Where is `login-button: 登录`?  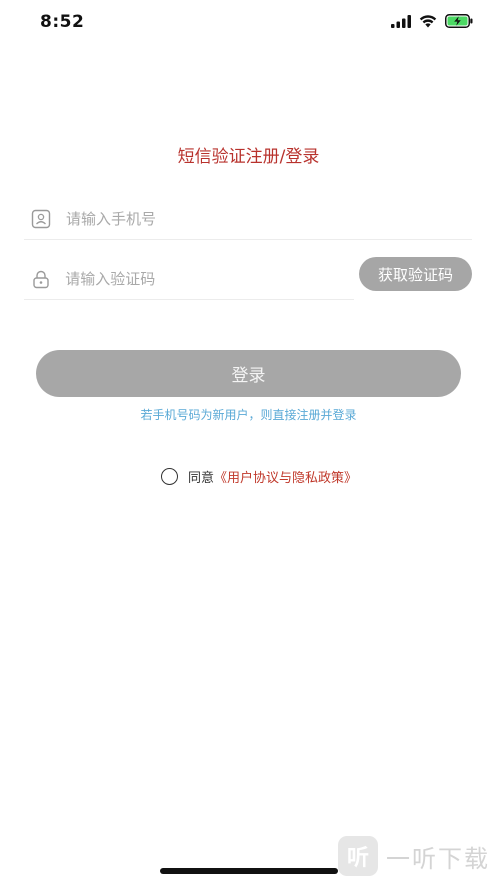
login-button: 登录 is located at coordinates (248, 373).